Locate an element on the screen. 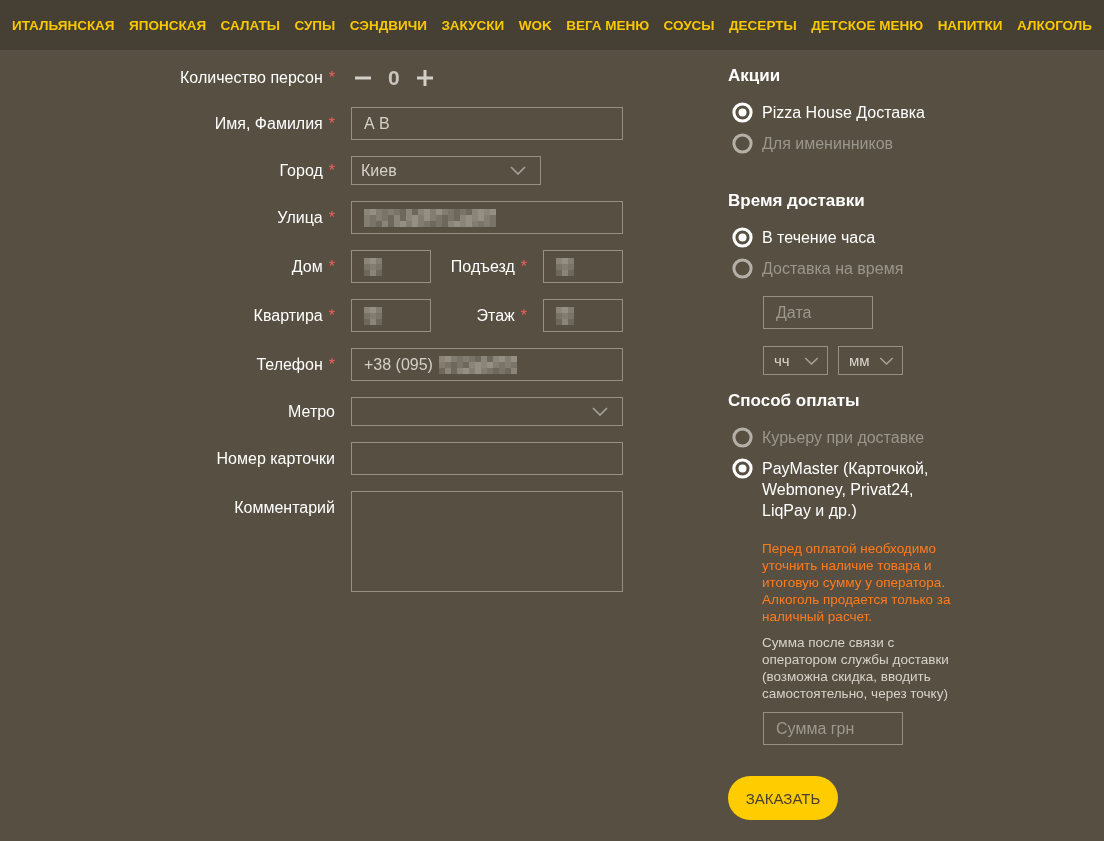  persons-count: 0 is located at coordinates (394, 78).